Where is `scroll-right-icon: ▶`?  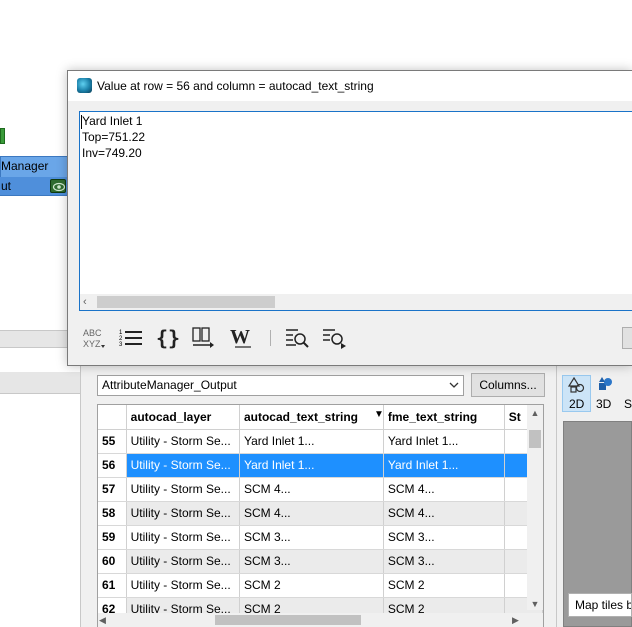 scroll-right-icon: ▶ is located at coordinates (519, 620).